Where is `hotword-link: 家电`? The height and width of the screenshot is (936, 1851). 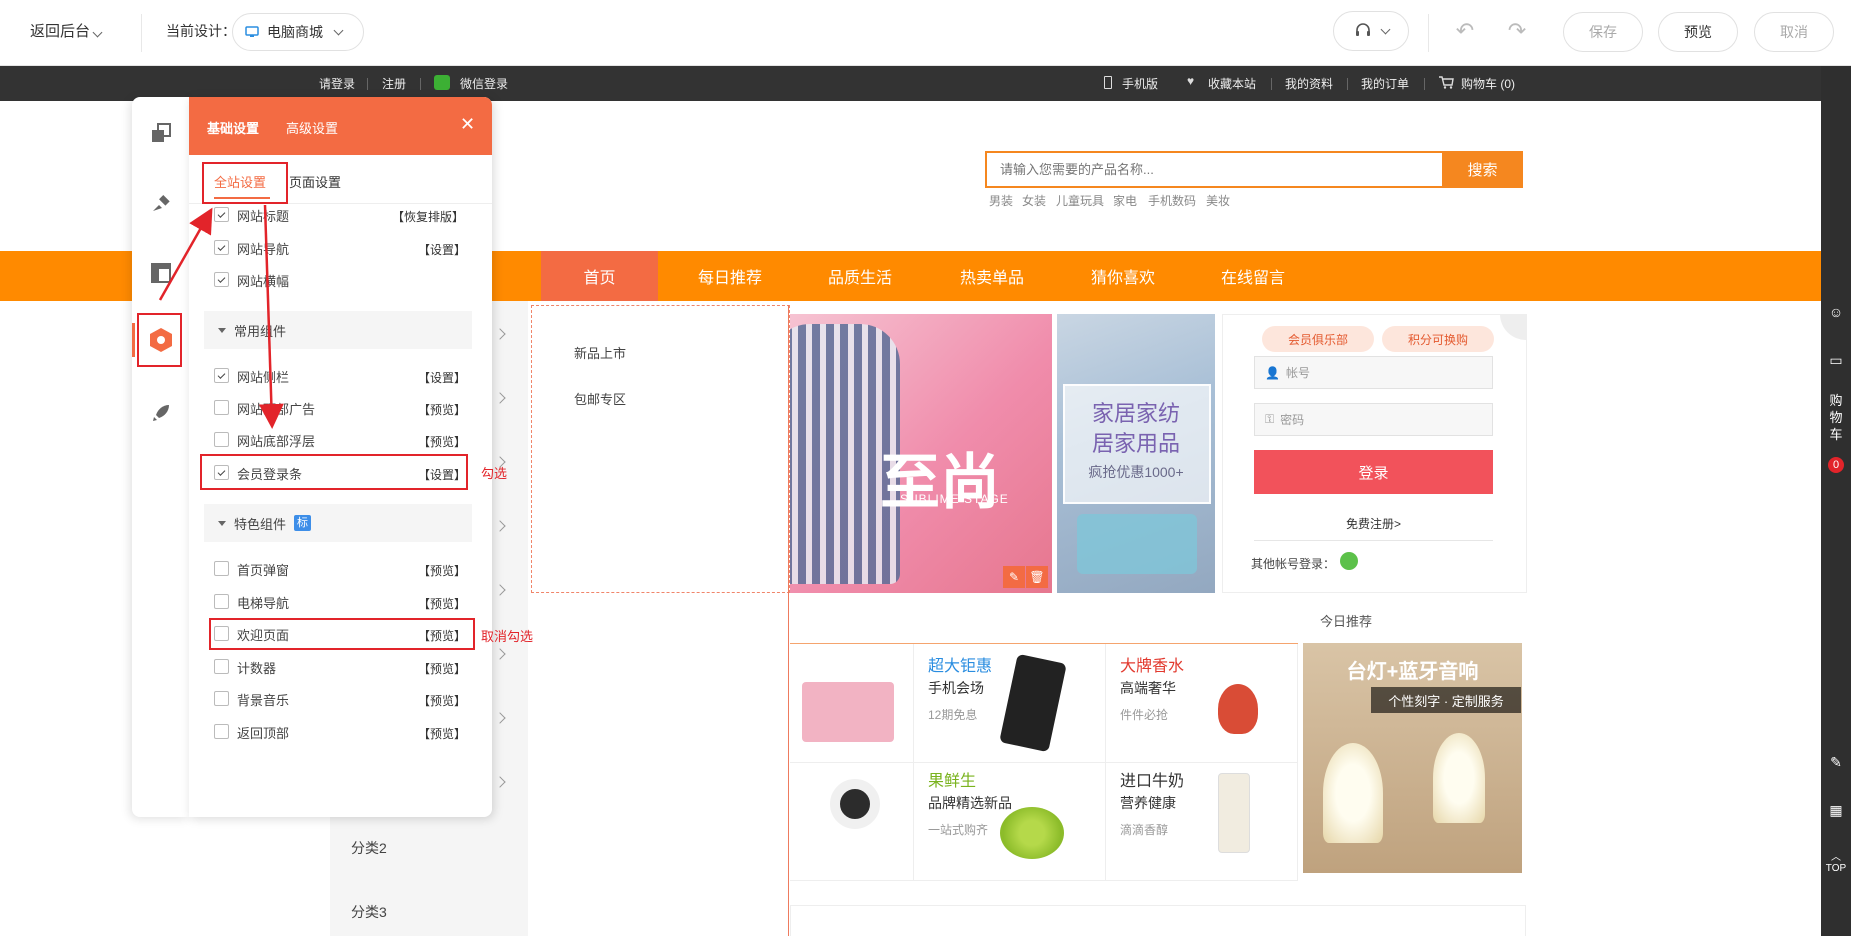
hotword-link: 家电 is located at coordinates (1125, 200).